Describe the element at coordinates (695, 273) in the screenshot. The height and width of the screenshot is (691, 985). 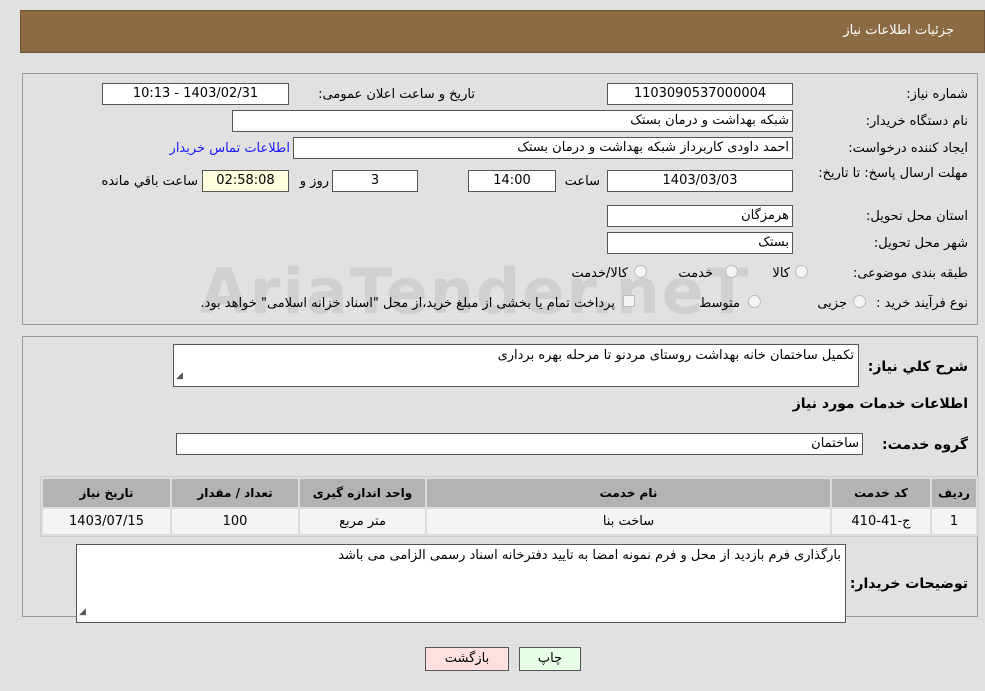
I see `category-option-service: خدمت` at that location.